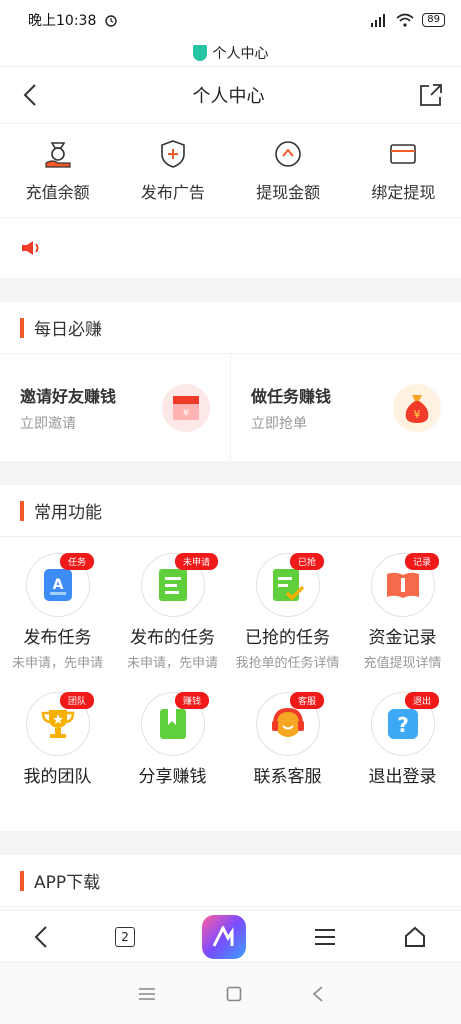  What do you see at coordinates (234, 994) in the screenshot?
I see `square-home-icon` at bounding box center [234, 994].